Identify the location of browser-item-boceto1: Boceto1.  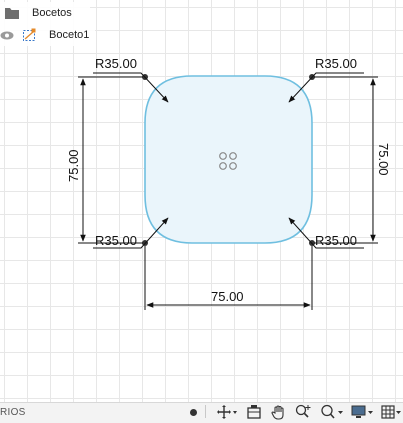
(47, 35).